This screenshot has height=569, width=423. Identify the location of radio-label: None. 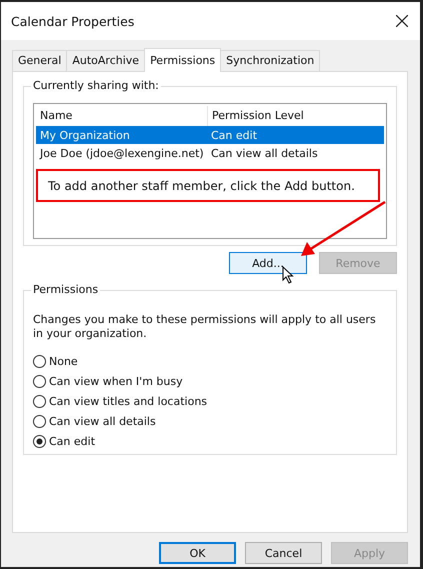
(63, 361).